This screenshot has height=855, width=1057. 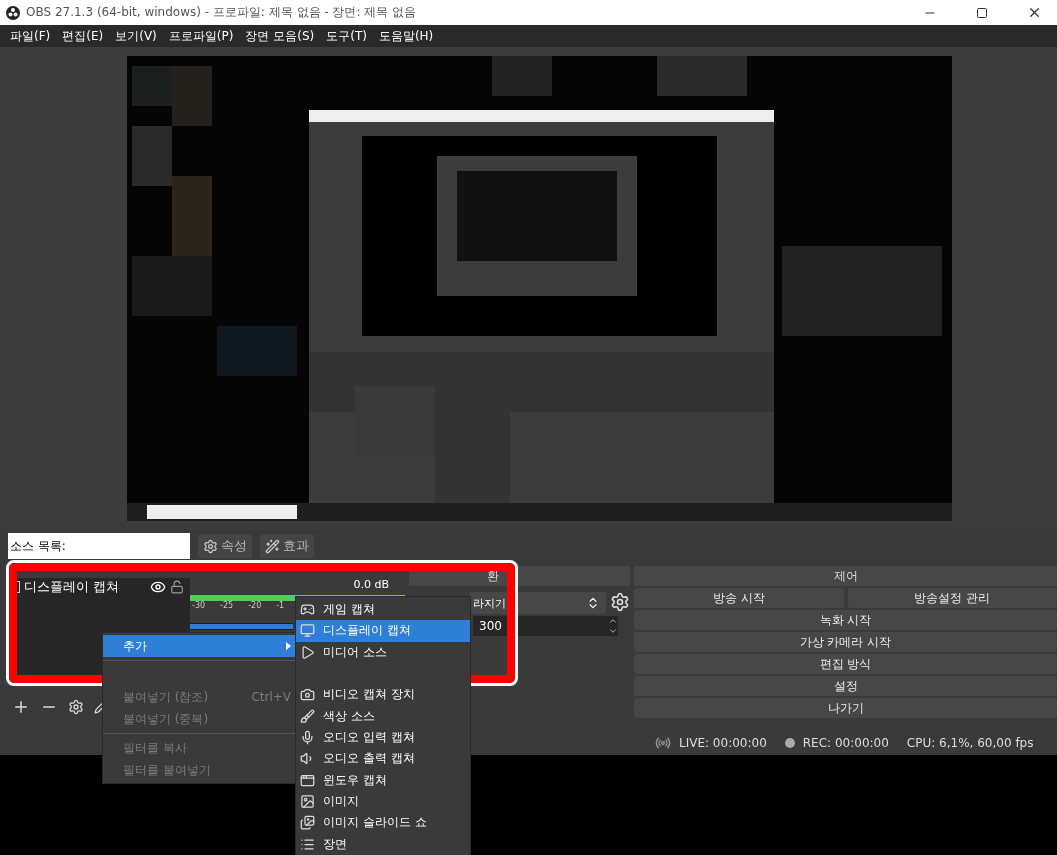 What do you see at coordinates (83, 36) in the screenshot?
I see `menu-item: 편집(E)` at bounding box center [83, 36].